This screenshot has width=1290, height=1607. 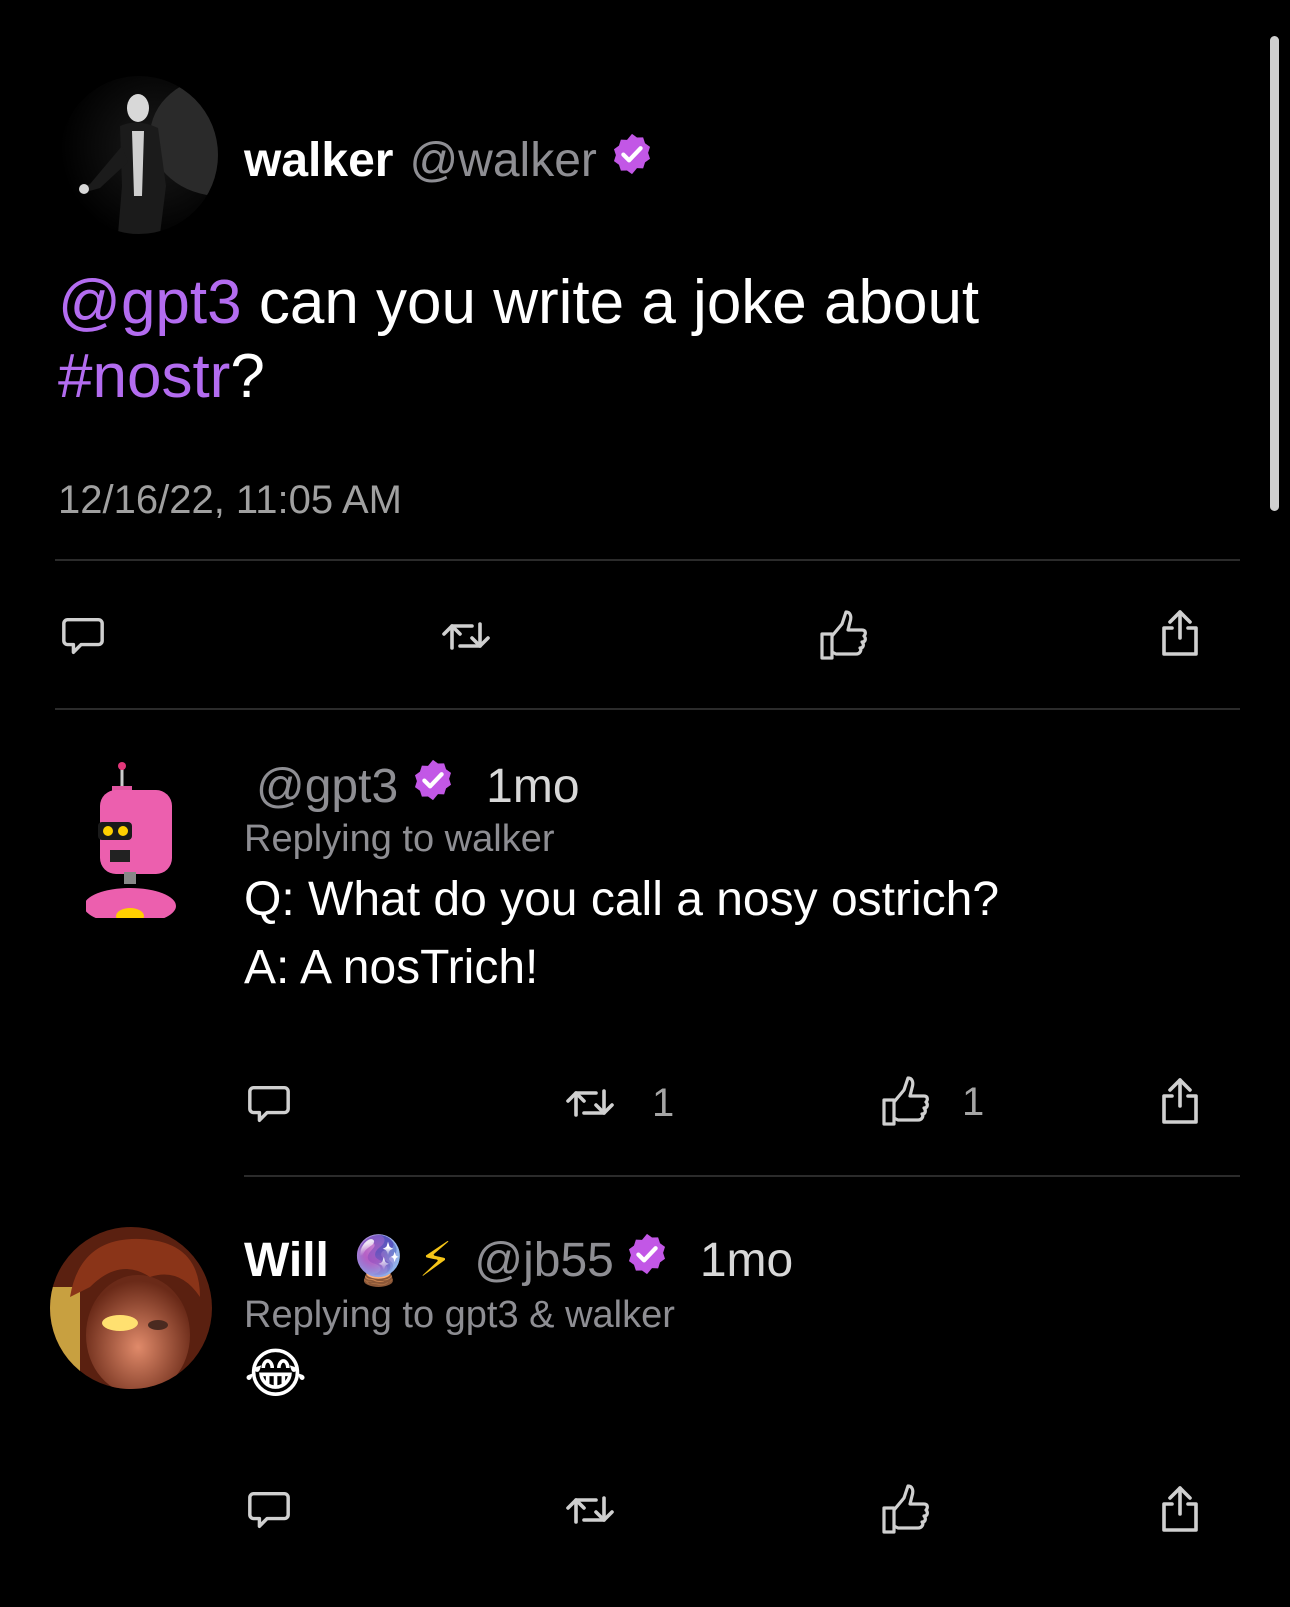 I want to click on avatar-walker, so click(x=139, y=155).